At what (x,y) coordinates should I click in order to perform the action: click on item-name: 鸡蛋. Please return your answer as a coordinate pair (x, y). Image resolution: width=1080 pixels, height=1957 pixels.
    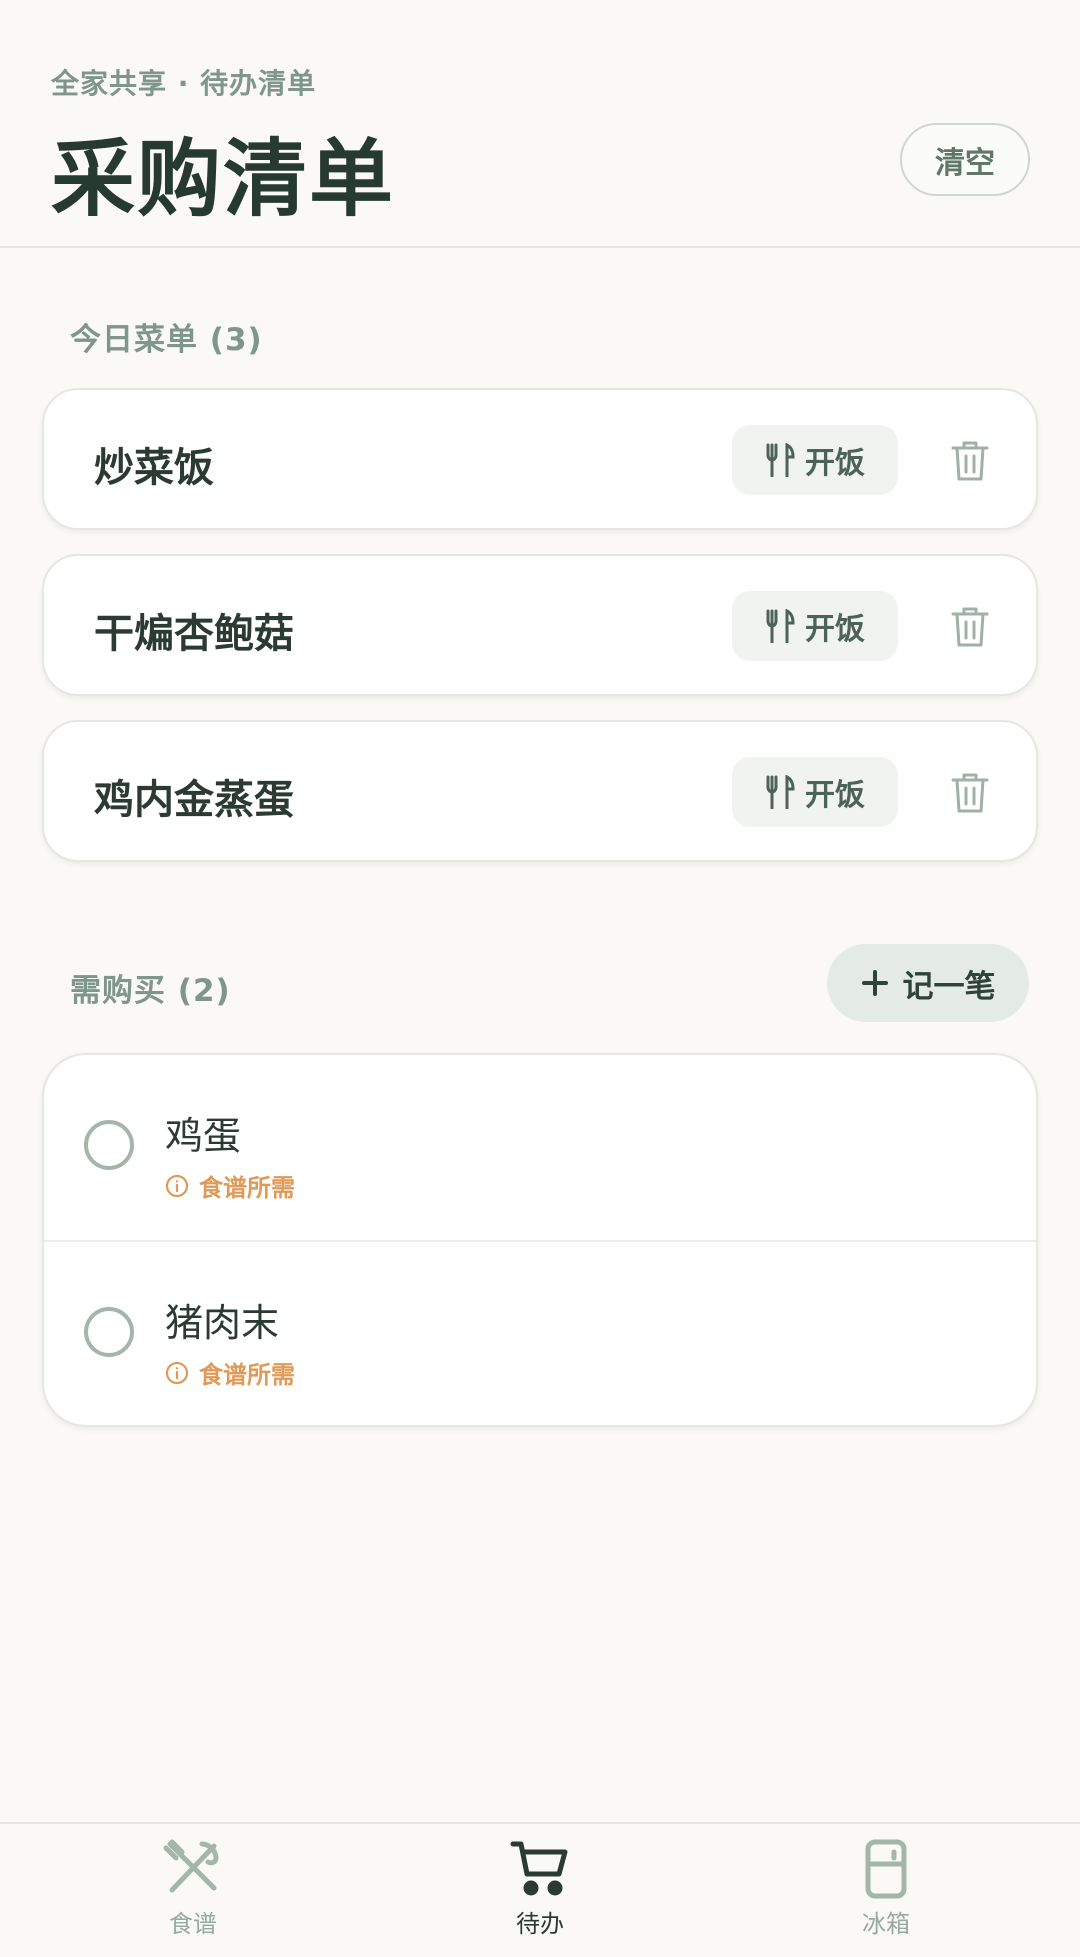
    Looking at the image, I should click on (203, 1136).